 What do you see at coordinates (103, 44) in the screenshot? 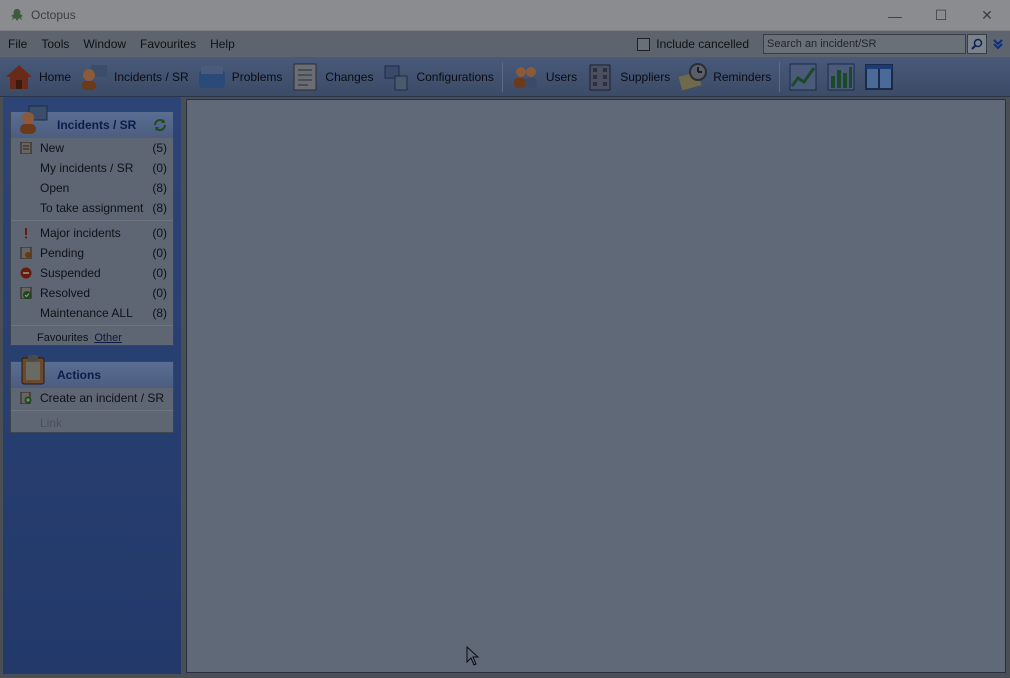
I see `menu-window: Window` at bounding box center [103, 44].